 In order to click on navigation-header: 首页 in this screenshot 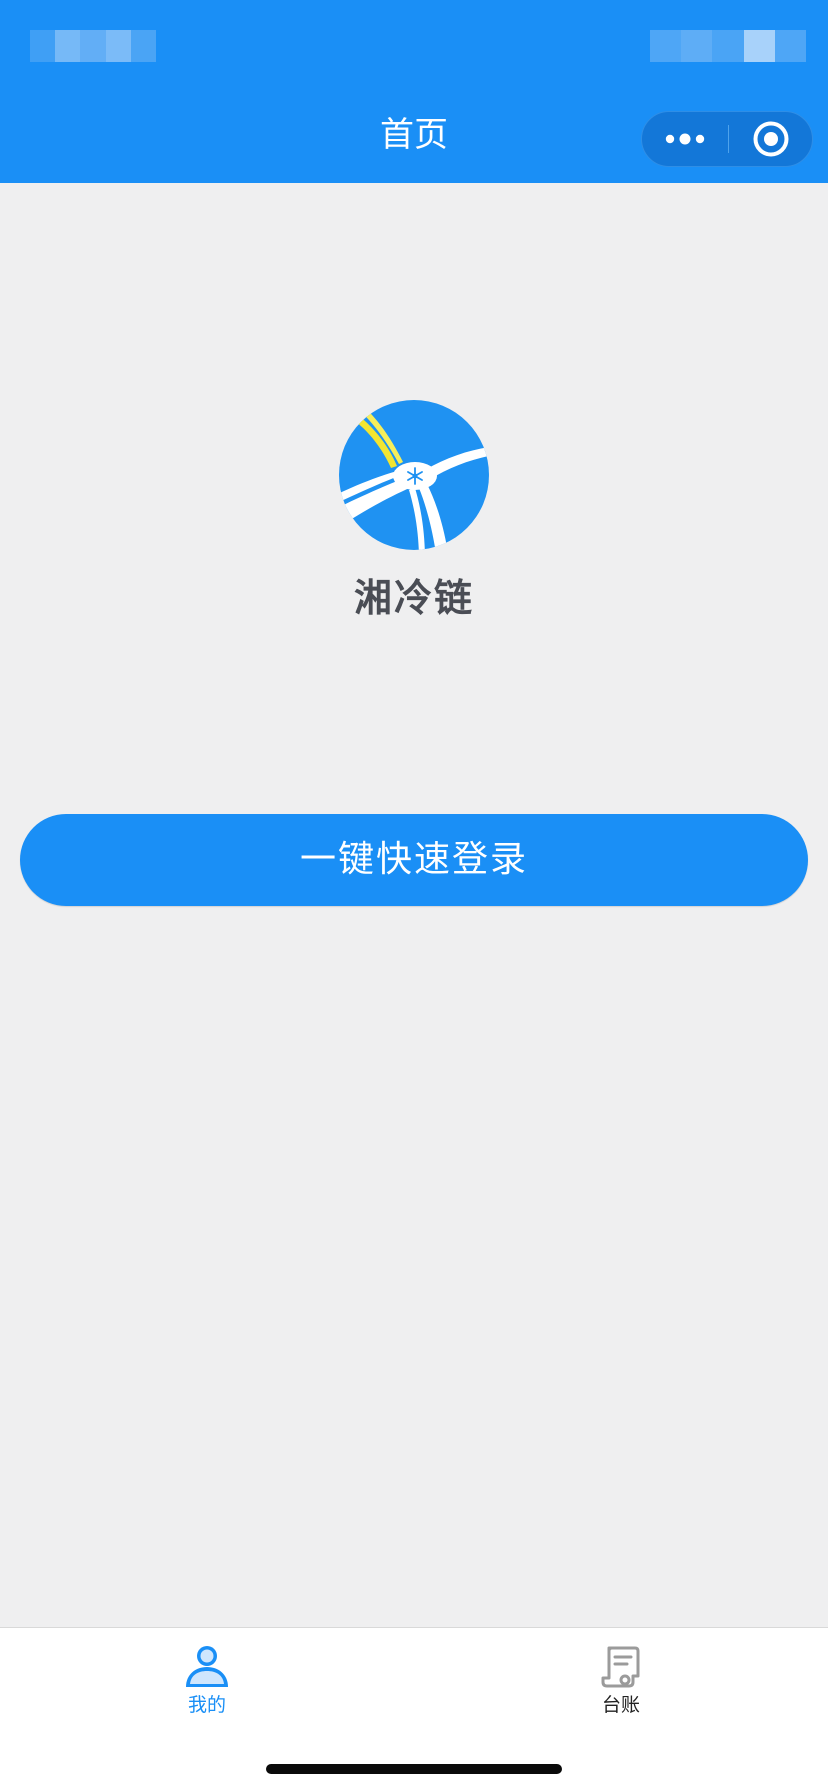, I will do `click(414, 91)`.